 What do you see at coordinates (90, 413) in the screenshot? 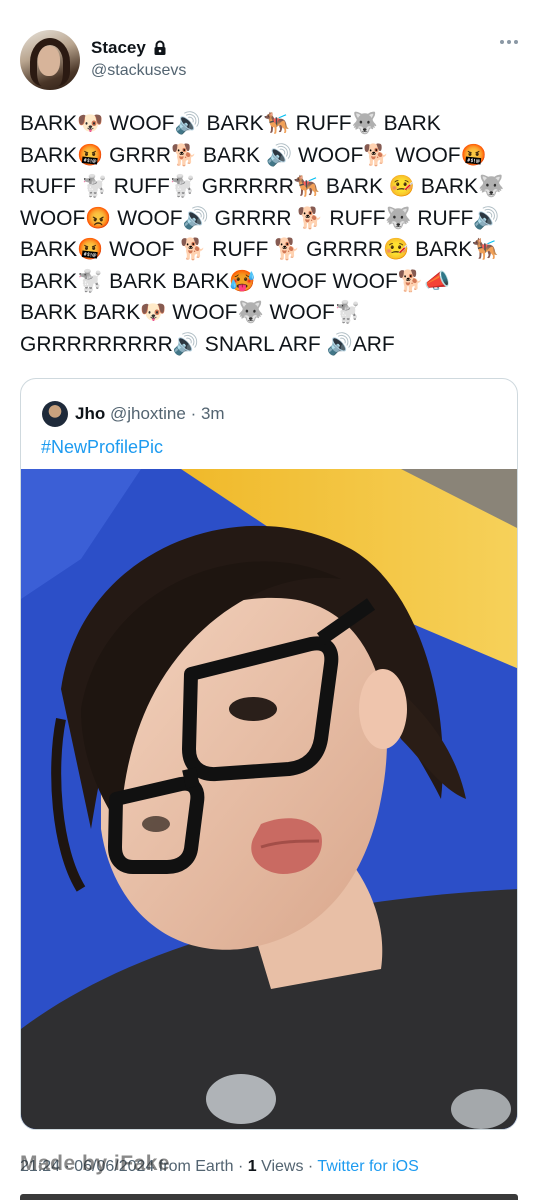
I see `quoted-author-name: Jho` at bounding box center [90, 413].